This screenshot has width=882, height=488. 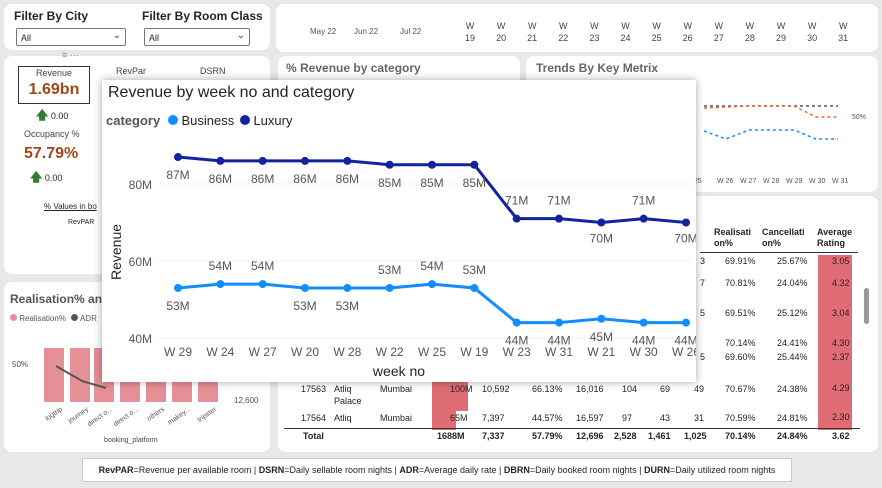 What do you see at coordinates (451, 436) in the screenshot?
I see `total-revenue: 1688M` at bounding box center [451, 436].